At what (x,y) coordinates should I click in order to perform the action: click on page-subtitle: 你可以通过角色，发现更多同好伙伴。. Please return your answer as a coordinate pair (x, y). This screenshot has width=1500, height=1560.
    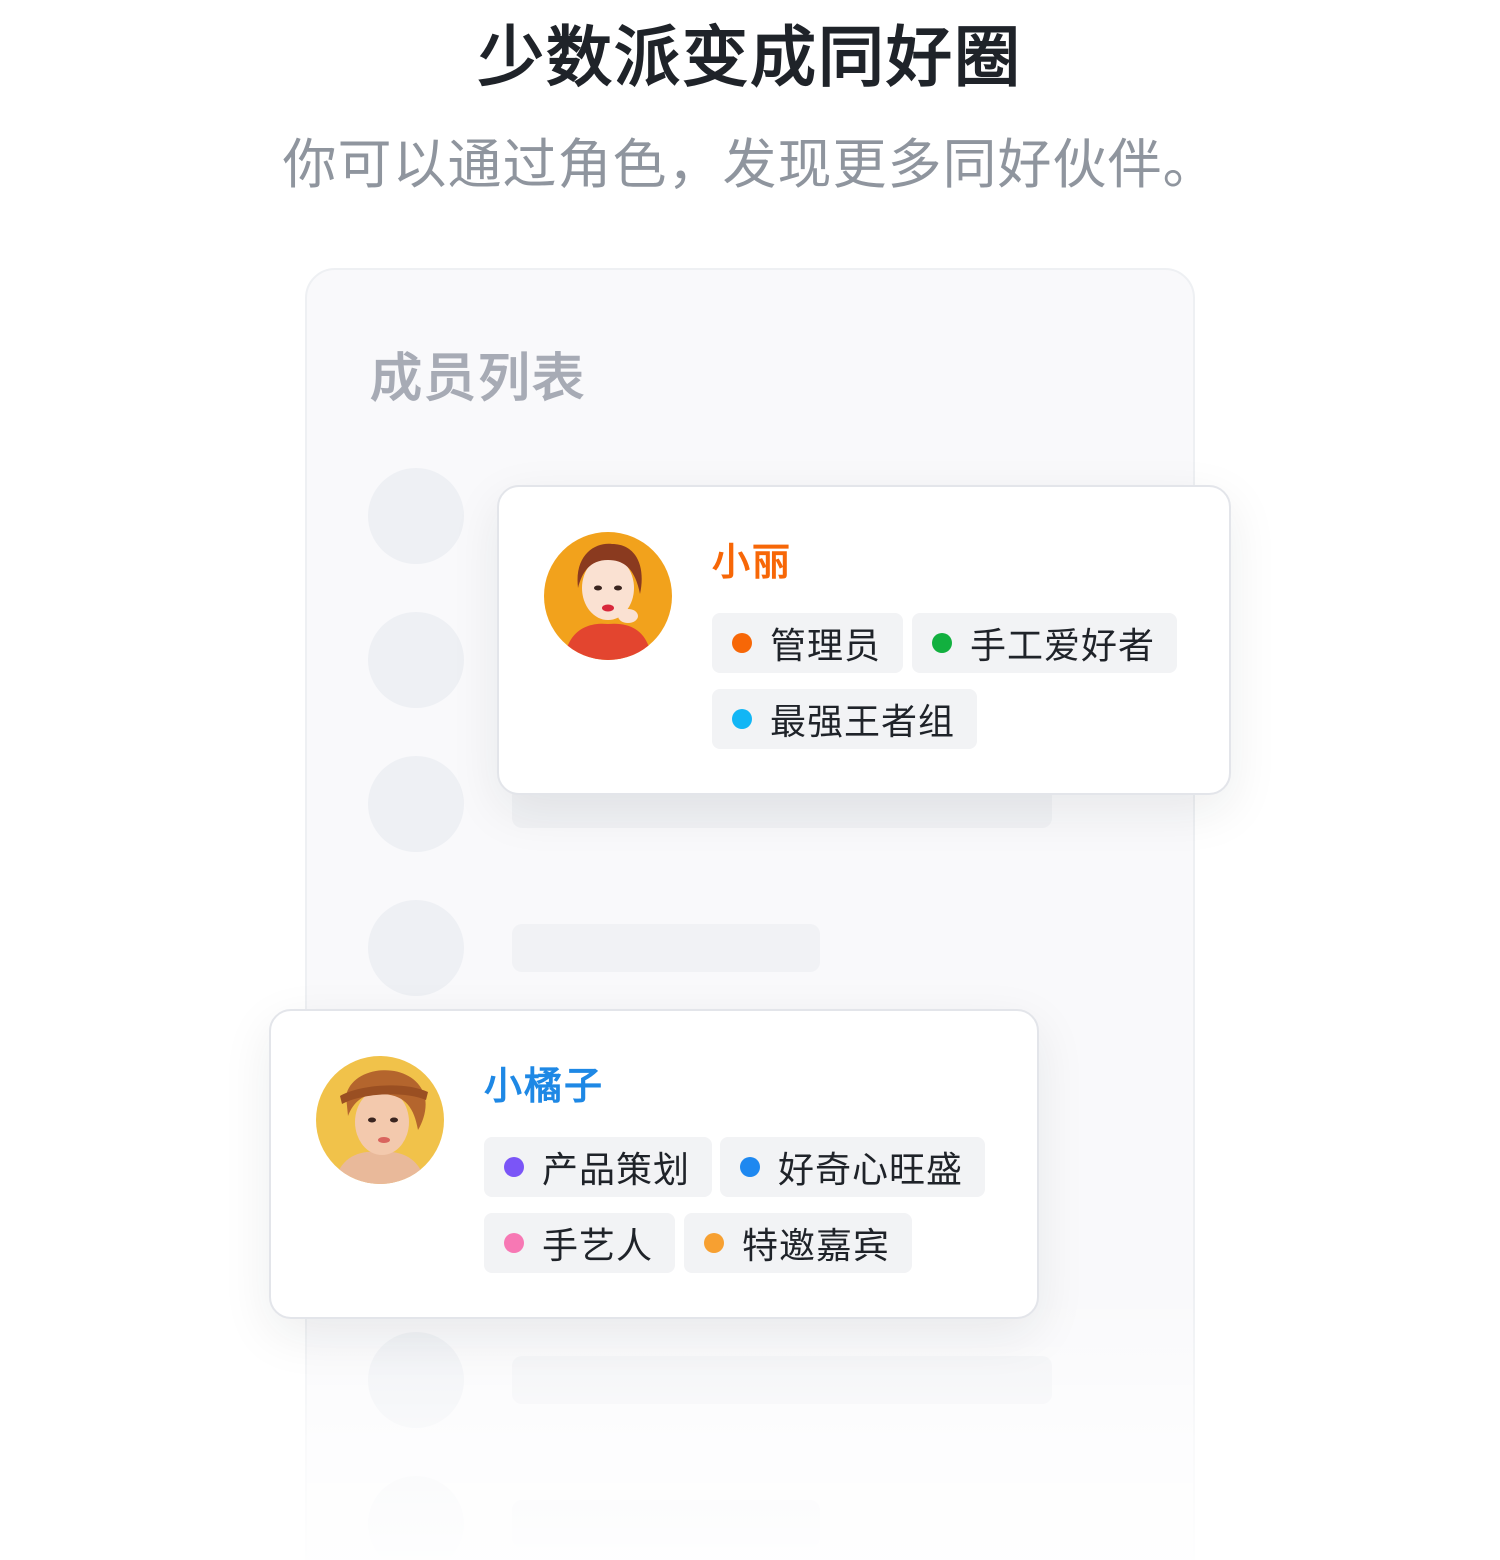
    Looking at the image, I should click on (750, 164).